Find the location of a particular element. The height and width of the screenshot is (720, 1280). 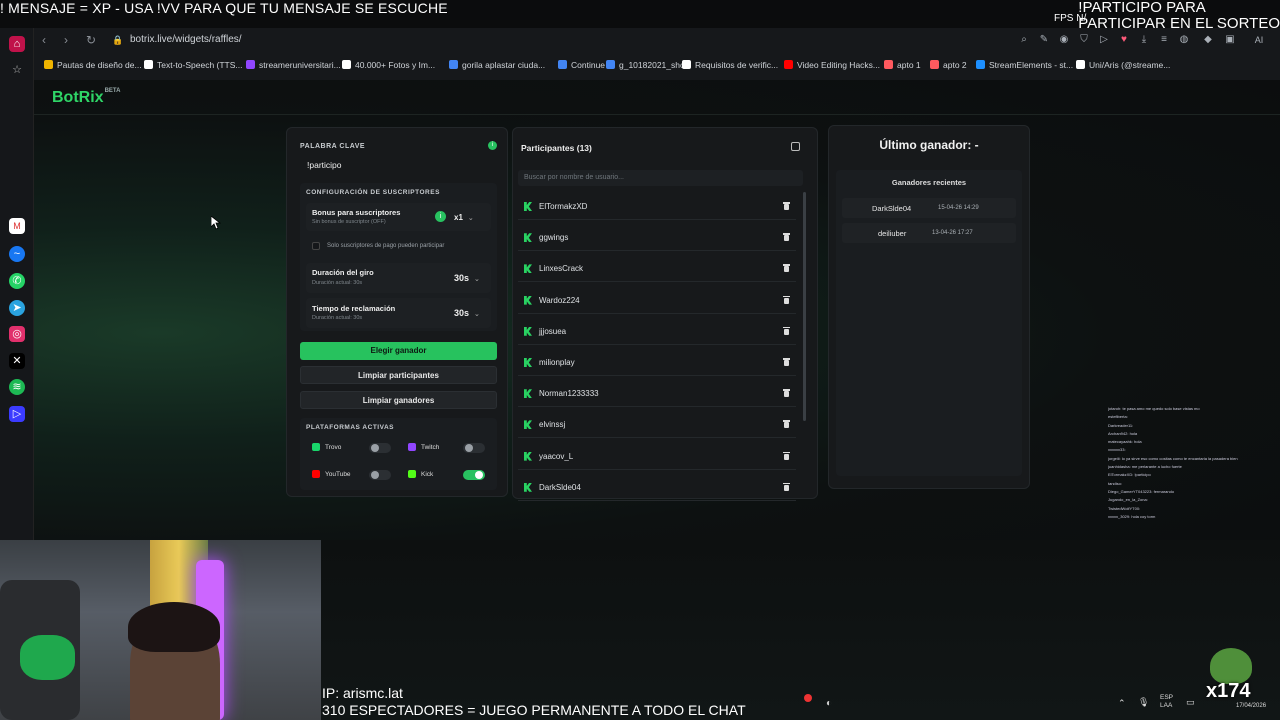

edit-icon: ✎ is located at coordinates (1044, 40).